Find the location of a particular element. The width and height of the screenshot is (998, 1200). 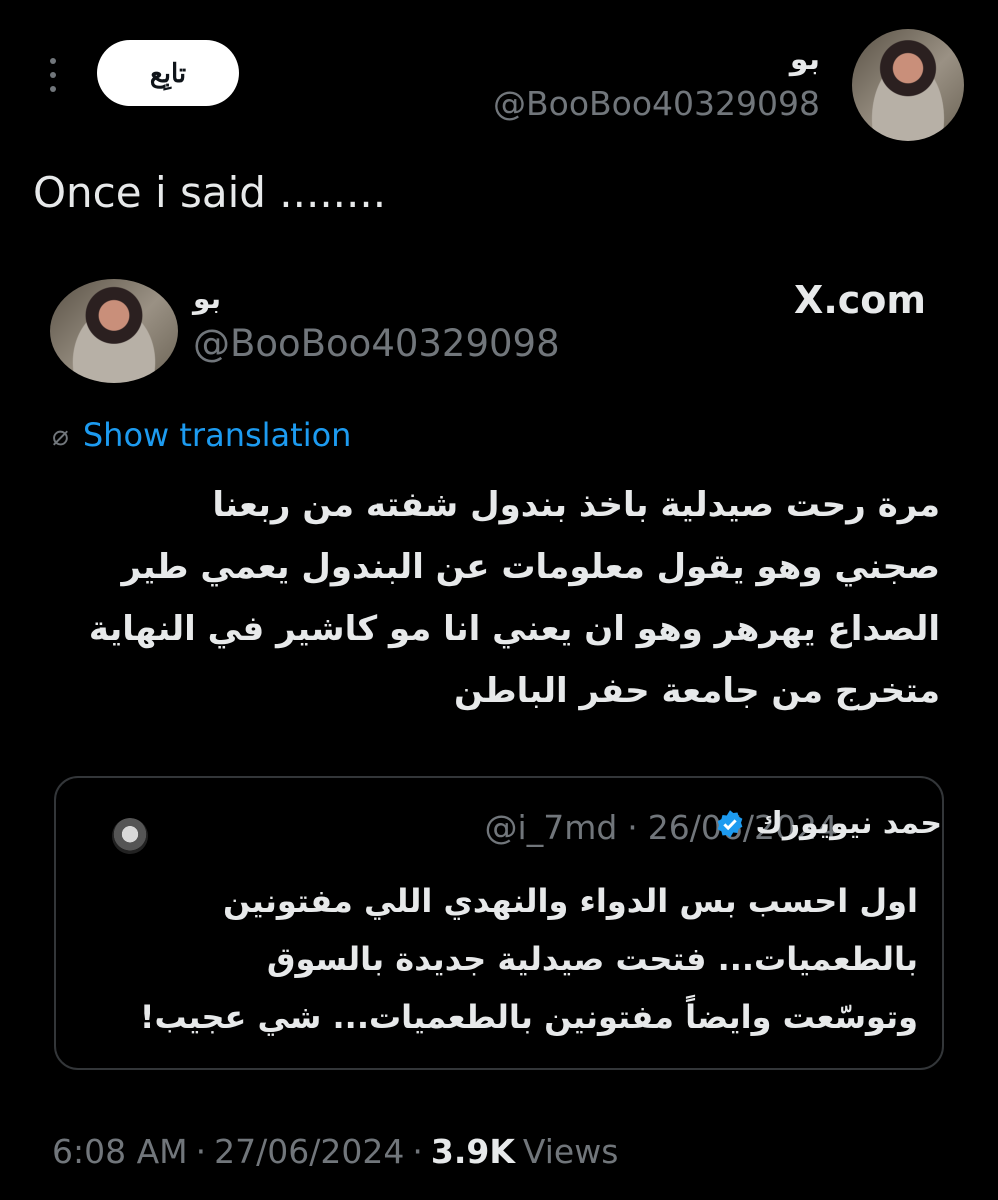

more-options-icon is located at coordinates (53, 76).